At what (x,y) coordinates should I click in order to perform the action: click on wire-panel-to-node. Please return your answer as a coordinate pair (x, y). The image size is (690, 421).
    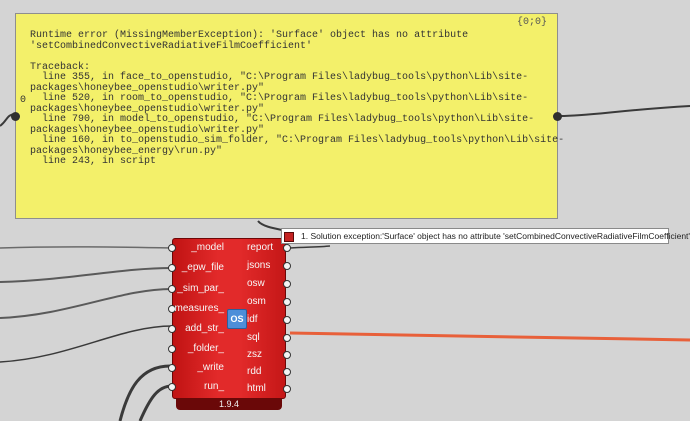
    Looking at the image, I should click on (270, 225).